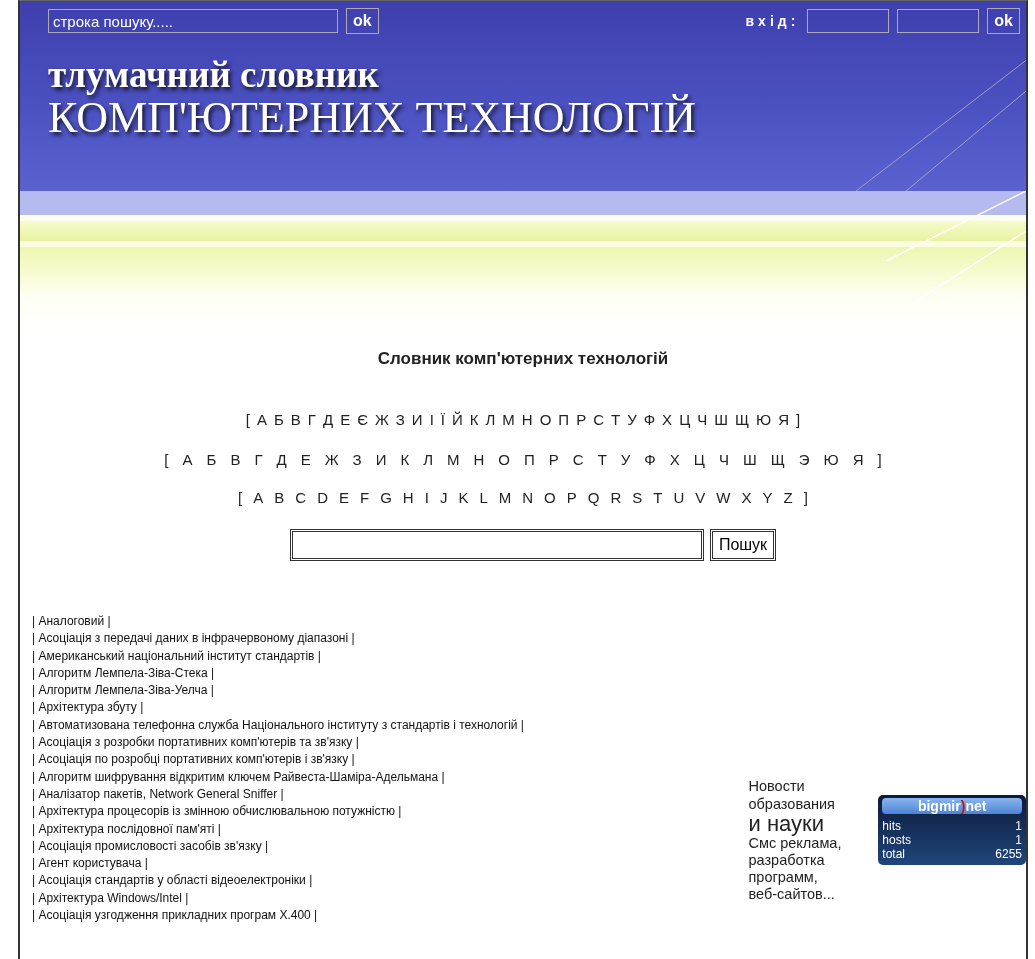  I want to click on letter-link: Q, so click(593, 497).